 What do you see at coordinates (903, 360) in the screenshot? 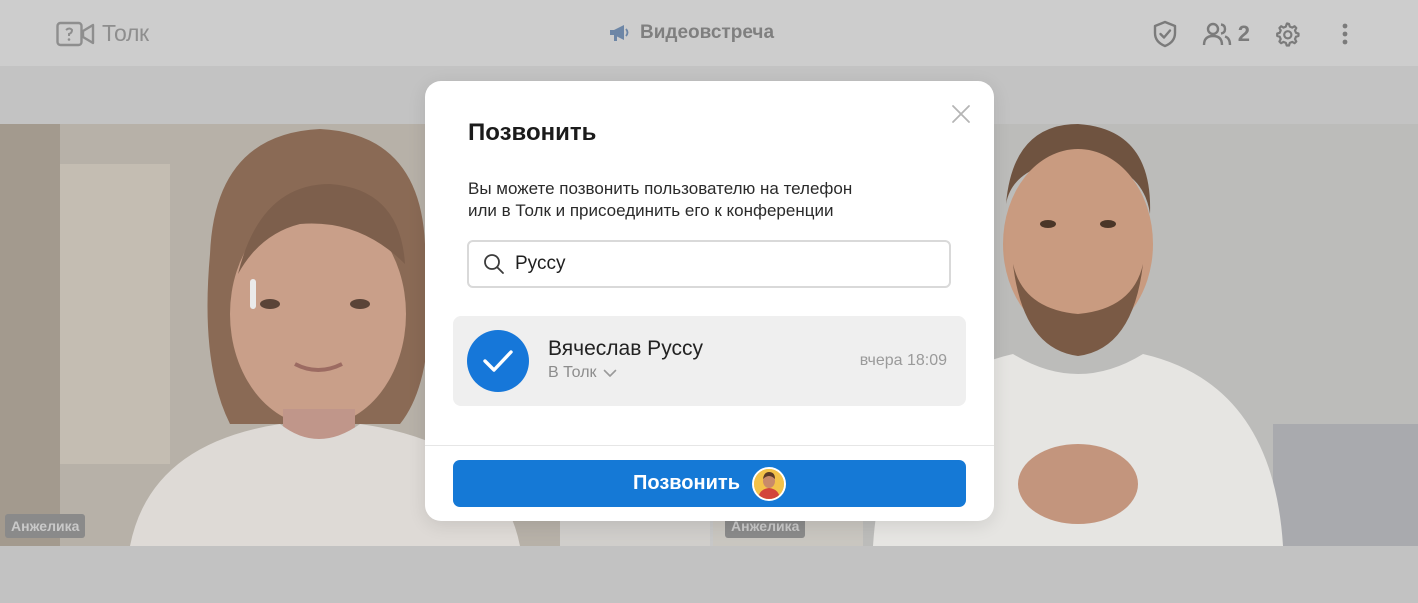
I see `last-seen-time: вчера 18:09` at bounding box center [903, 360].